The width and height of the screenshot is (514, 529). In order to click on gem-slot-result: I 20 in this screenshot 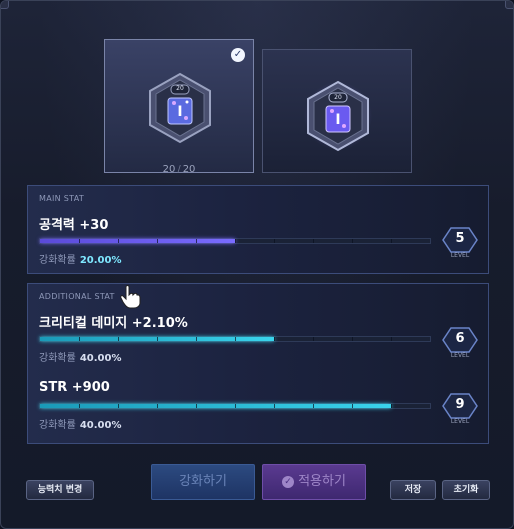, I will do `click(337, 111)`.